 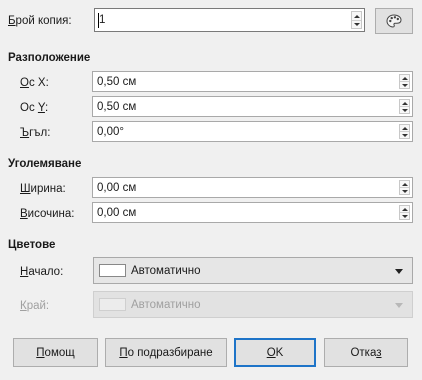 I want to click on end-color-value: Автоматично, so click(x=166, y=305).